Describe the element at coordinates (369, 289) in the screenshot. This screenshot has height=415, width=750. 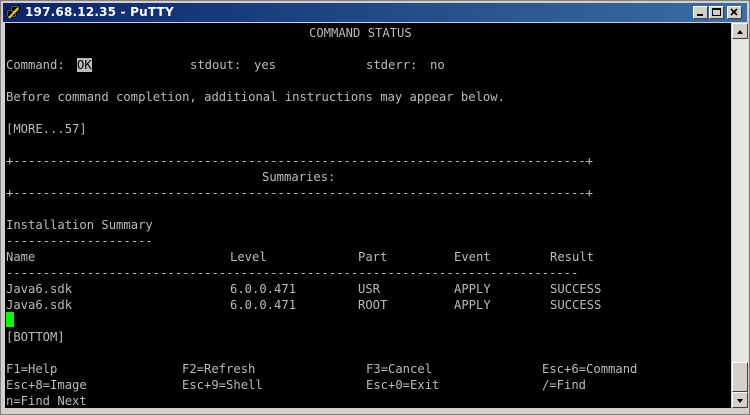
I see `row-part: USR` at that location.